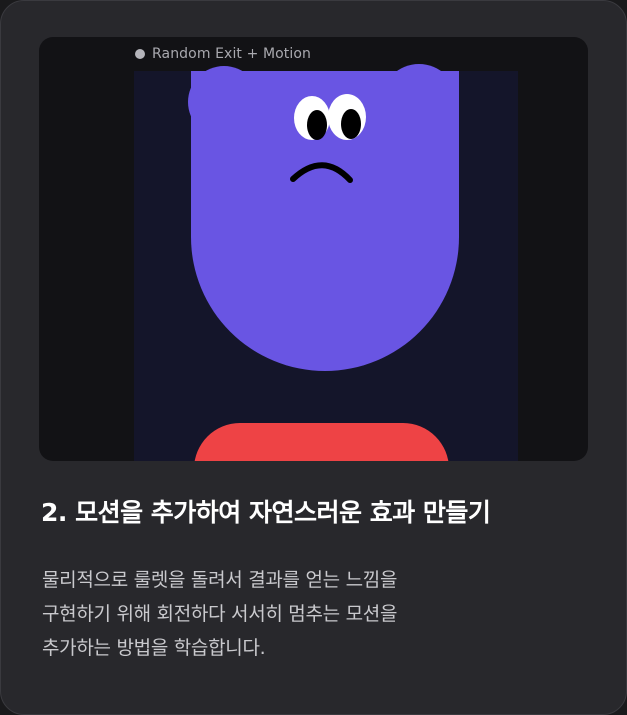  I want to click on preview-label-text: Random Exit + Motion, so click(232, 54).